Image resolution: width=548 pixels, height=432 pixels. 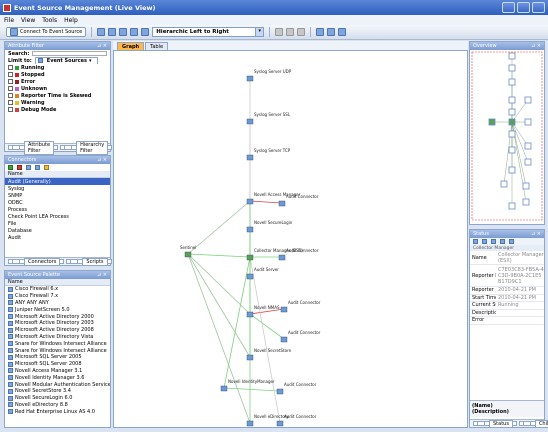 I want to click on palette-item: Novell Identity Manager 3.6, so click(x=57, y=377).